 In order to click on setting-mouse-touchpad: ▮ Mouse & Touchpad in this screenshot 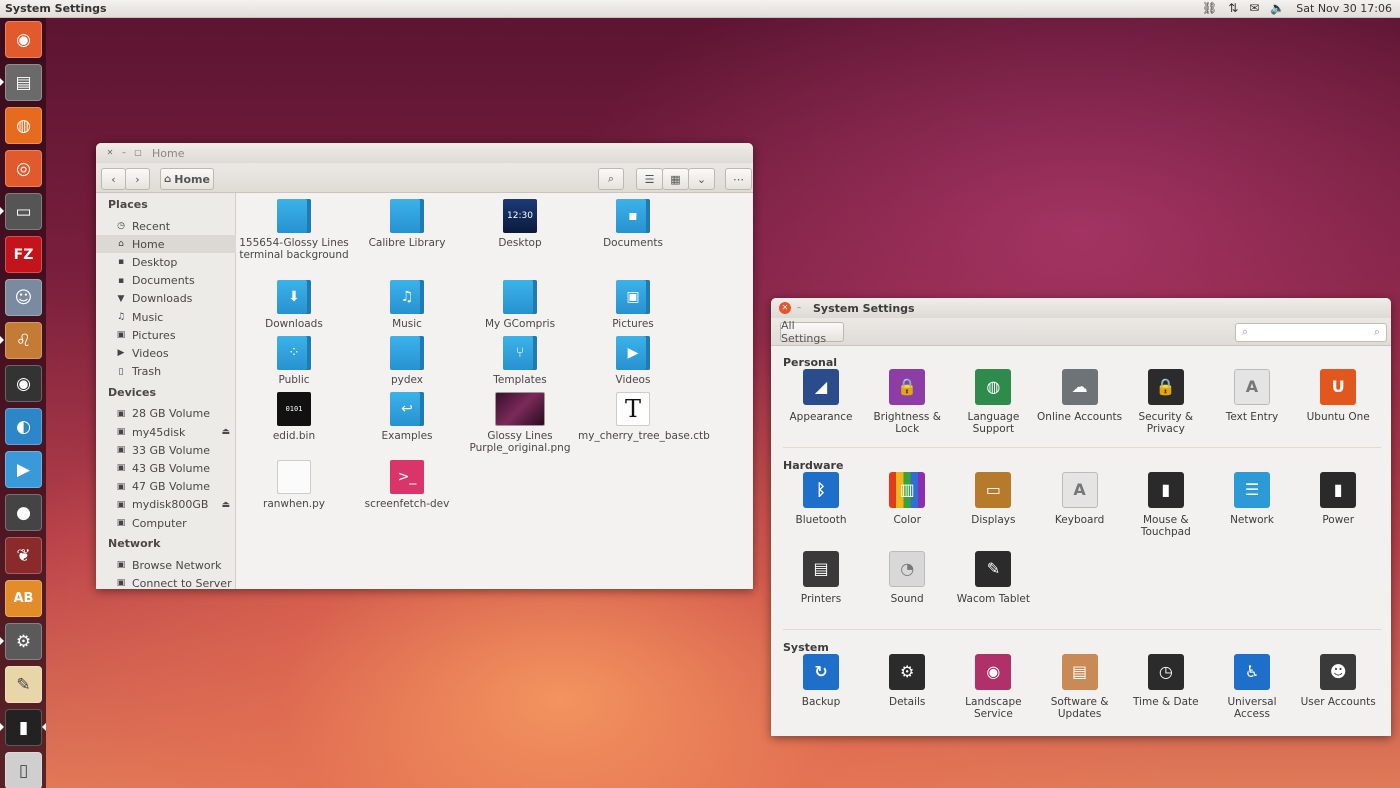, I will do `click(1166, 505)`.